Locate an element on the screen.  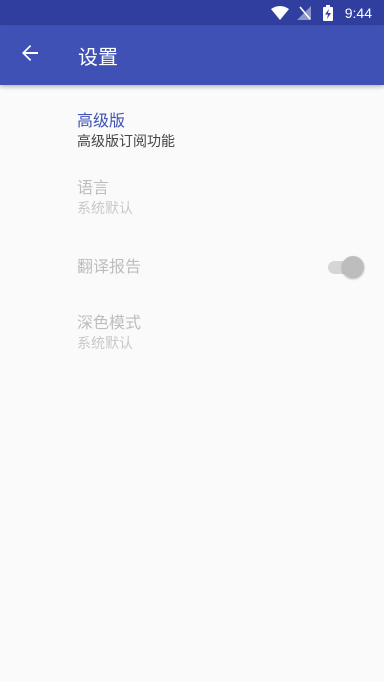
pref-dark-mode: 深色模式 系统默认 is located at coordinates (192, 333).